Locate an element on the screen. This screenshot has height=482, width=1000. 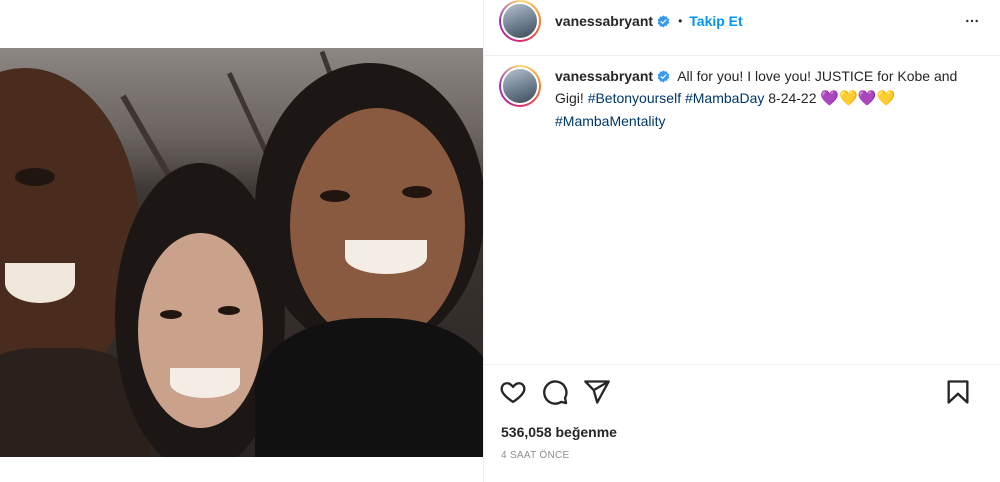
send-icon is located at coordinates (597, 392).